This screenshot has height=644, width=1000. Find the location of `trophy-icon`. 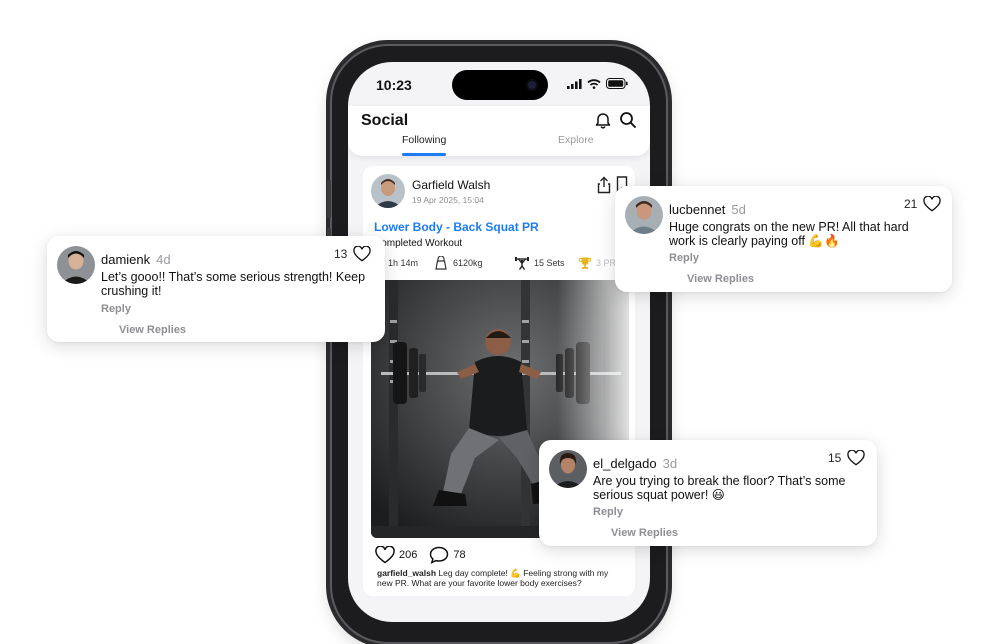

trophy-icon is located at coordinates (585, 263).